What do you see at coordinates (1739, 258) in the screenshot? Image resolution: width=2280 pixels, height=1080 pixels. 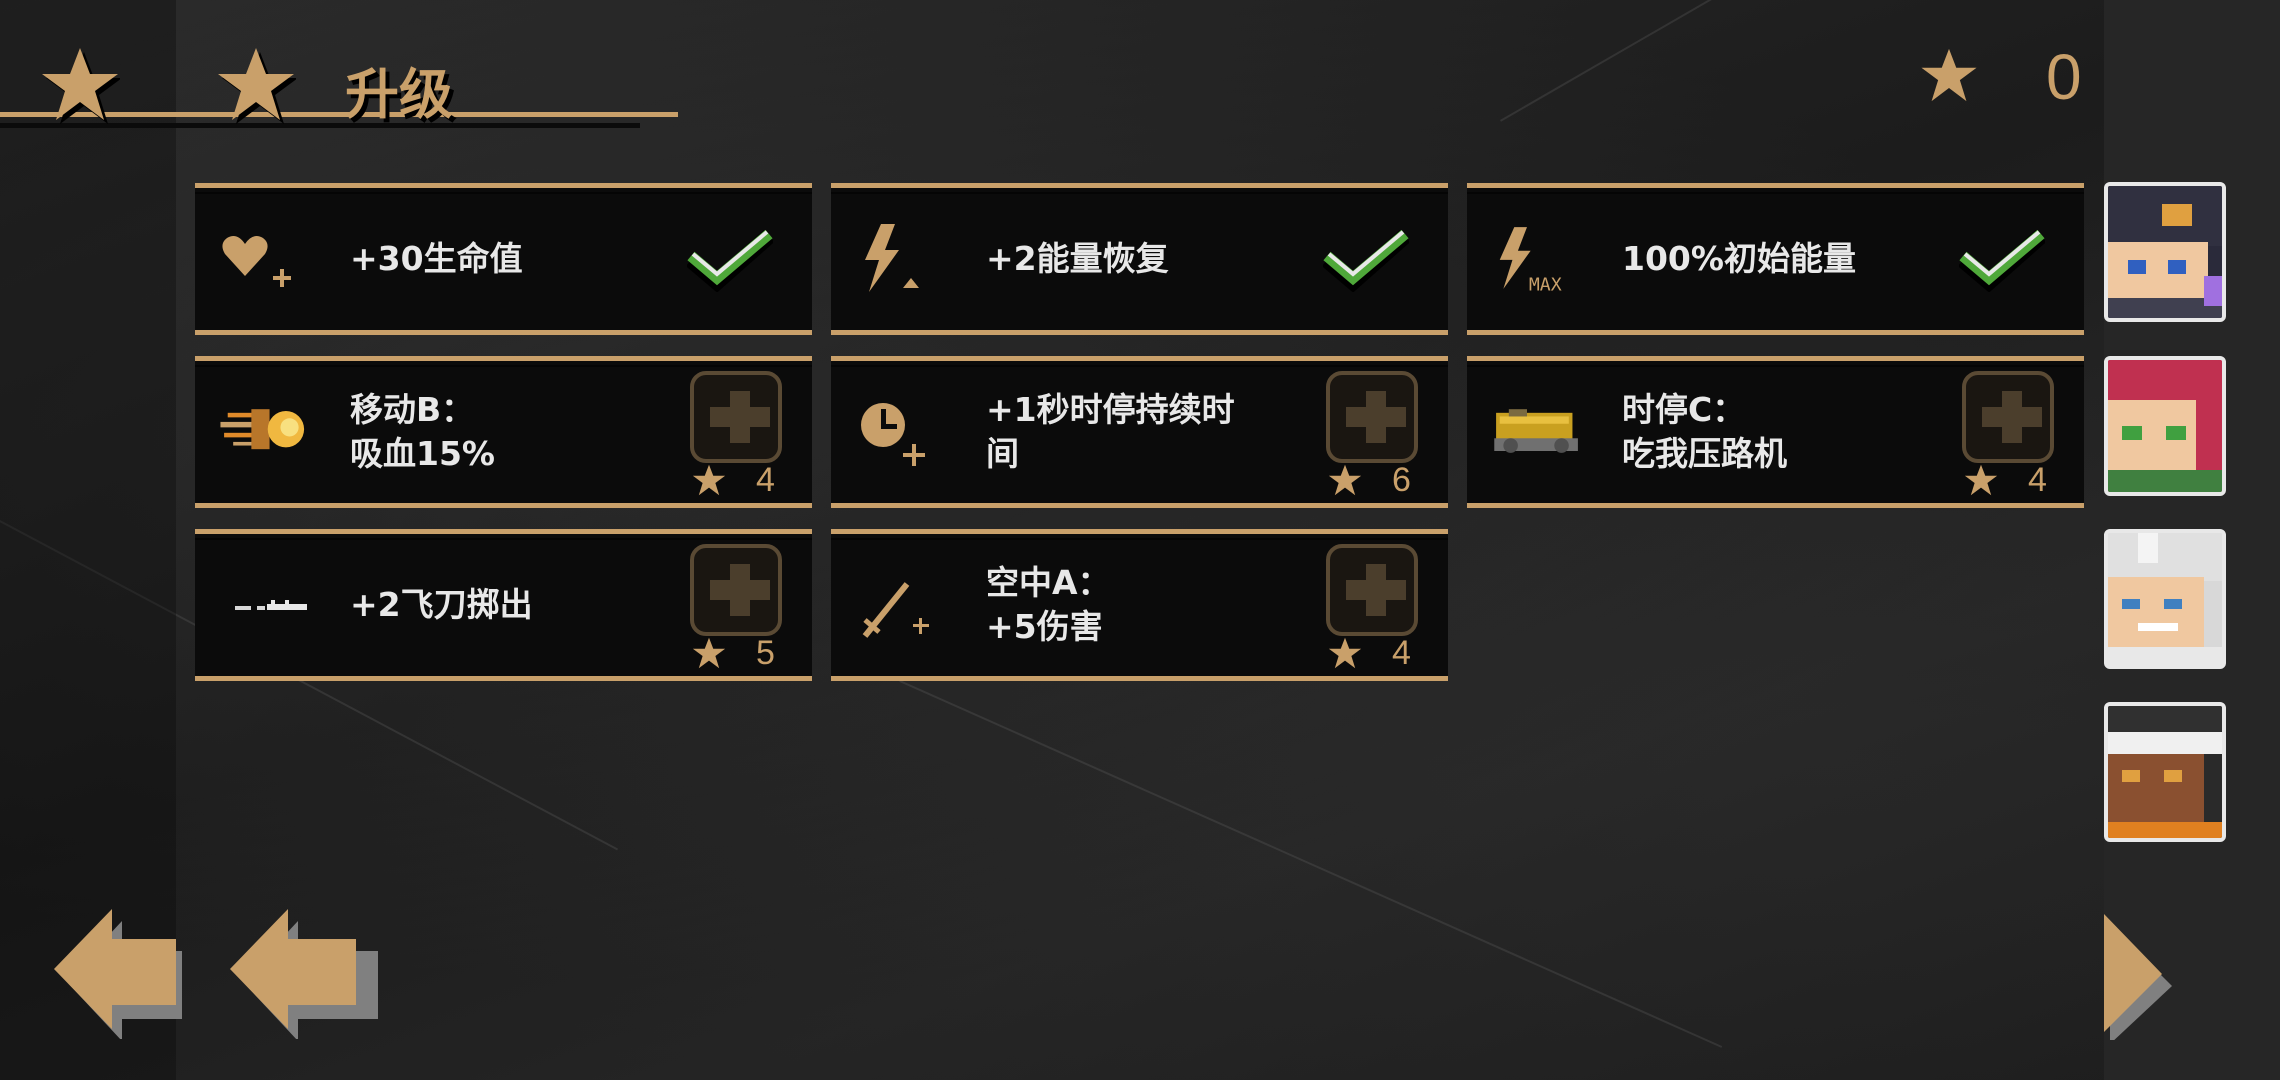 I see `upgrade-label: 100%初始能量` at bounding box center [1739, 258].